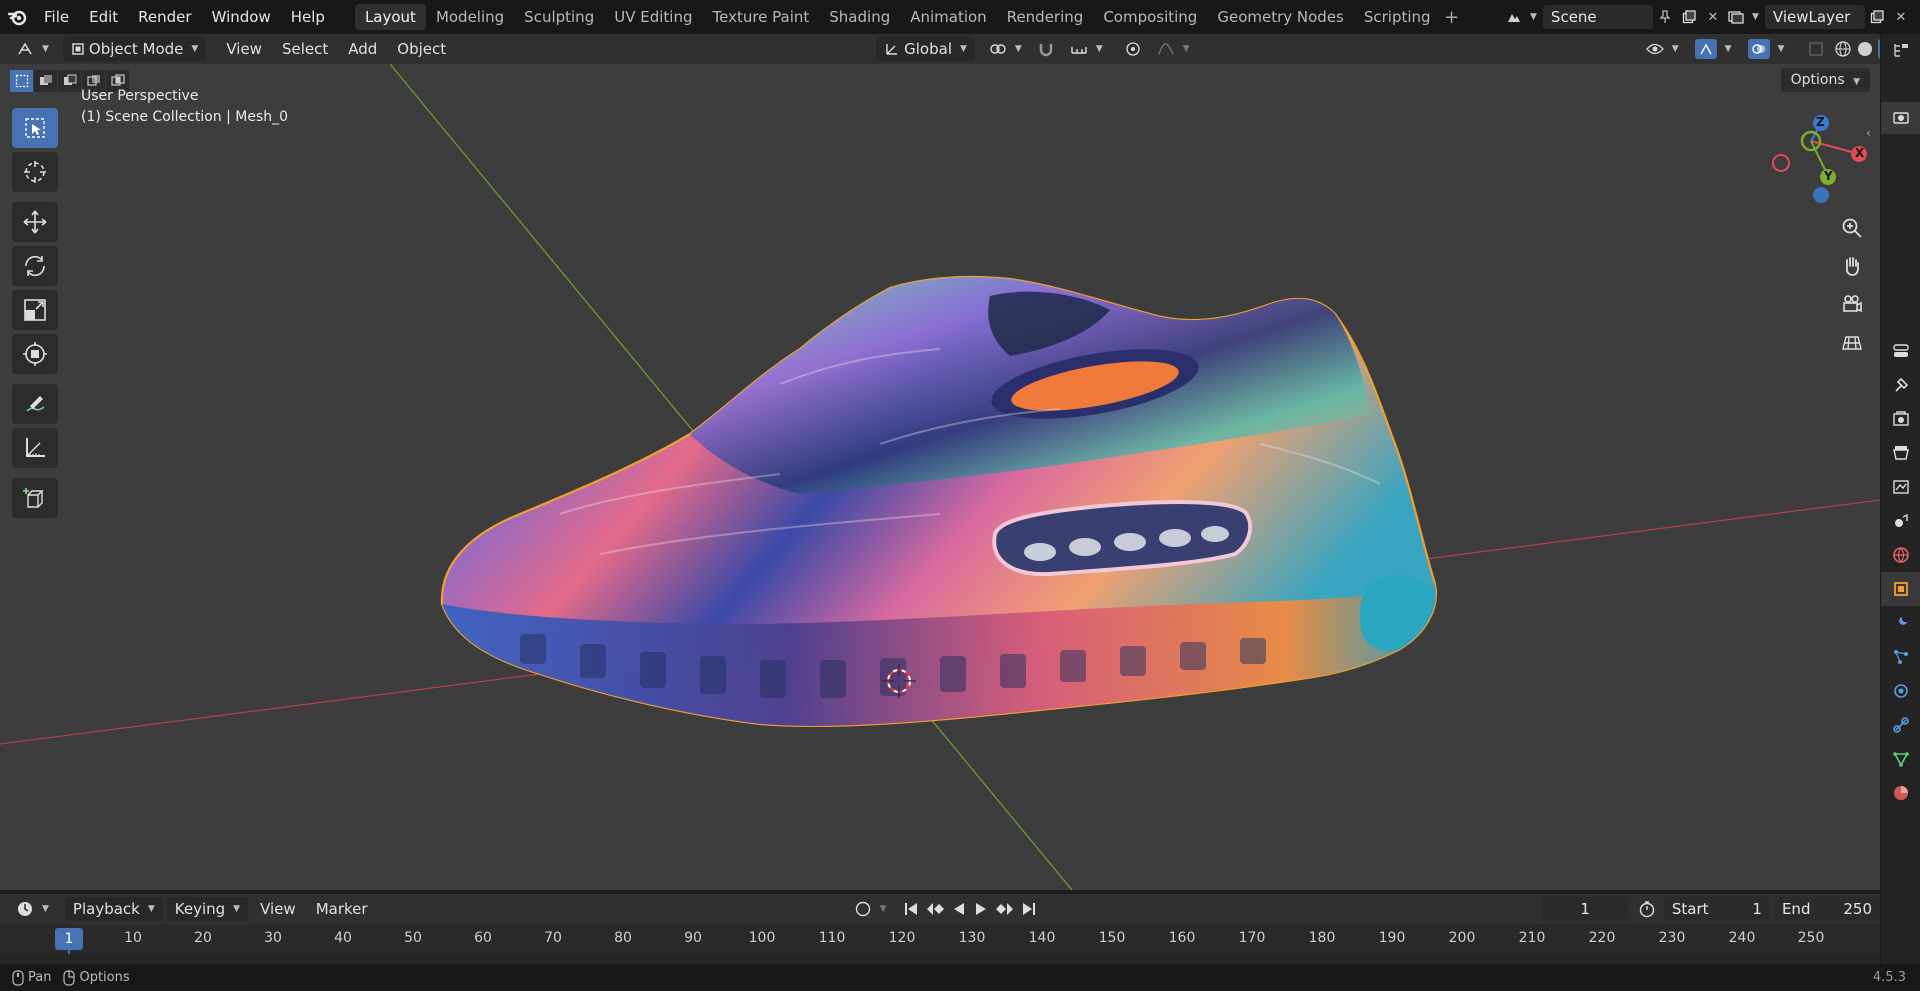  Describe the element at coordinates (35, 498) in the screenshot. I see `add-cube-tool` at that location.